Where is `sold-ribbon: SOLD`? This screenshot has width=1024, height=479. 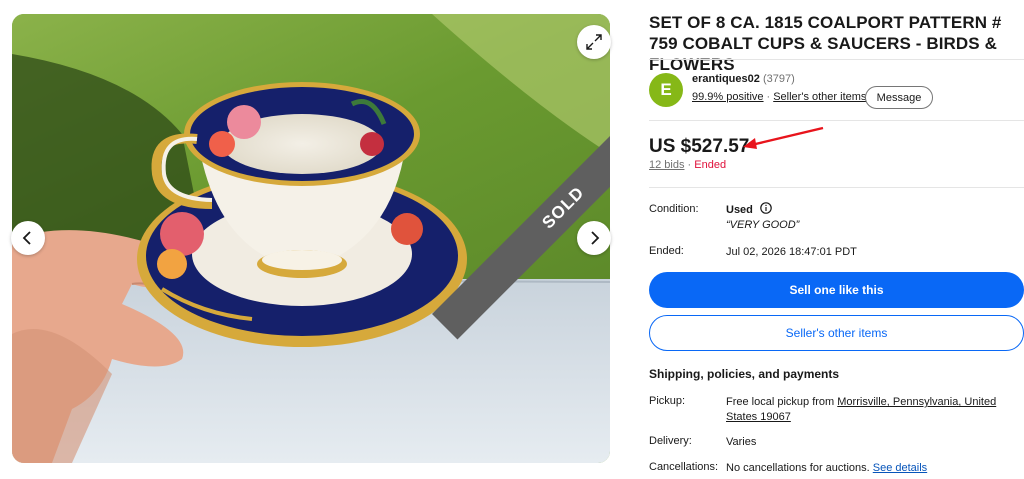
sold-ribbon: SOLD is located at coordinates (521, 220).